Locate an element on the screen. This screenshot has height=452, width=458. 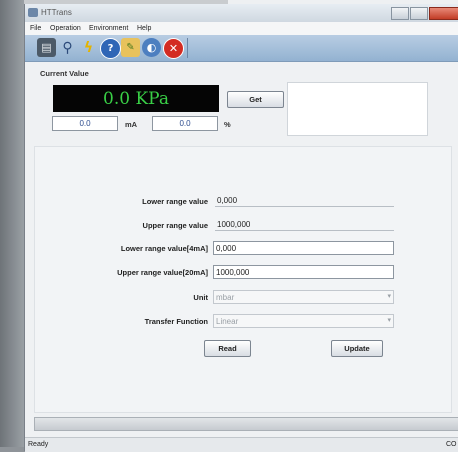
lightning-icon: ϟ is located at coordinates (88, 47).